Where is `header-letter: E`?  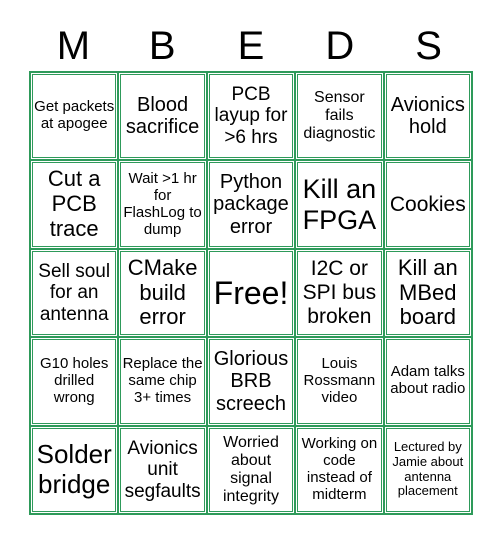 header-letter: E is located at coordinates (251, 46).